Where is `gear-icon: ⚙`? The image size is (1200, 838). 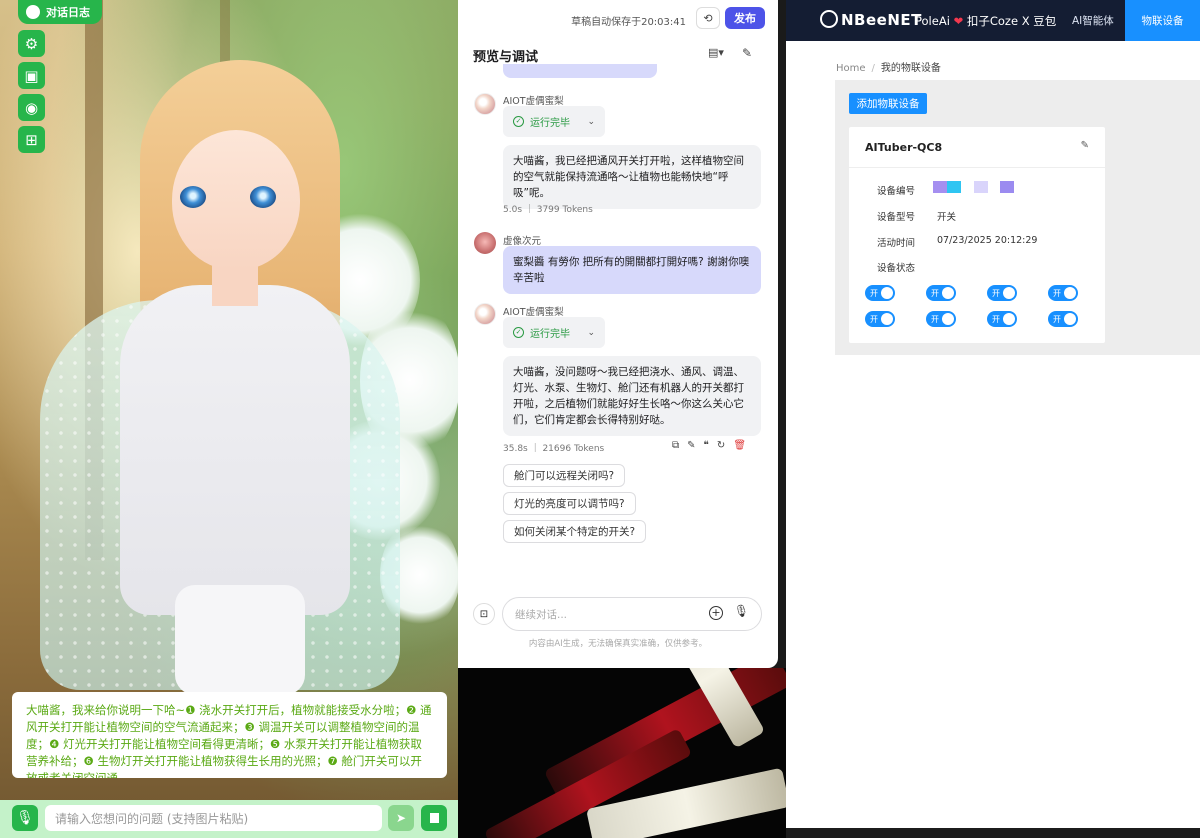 gear-icon: ⚙ is located at coordinates (31, 43).